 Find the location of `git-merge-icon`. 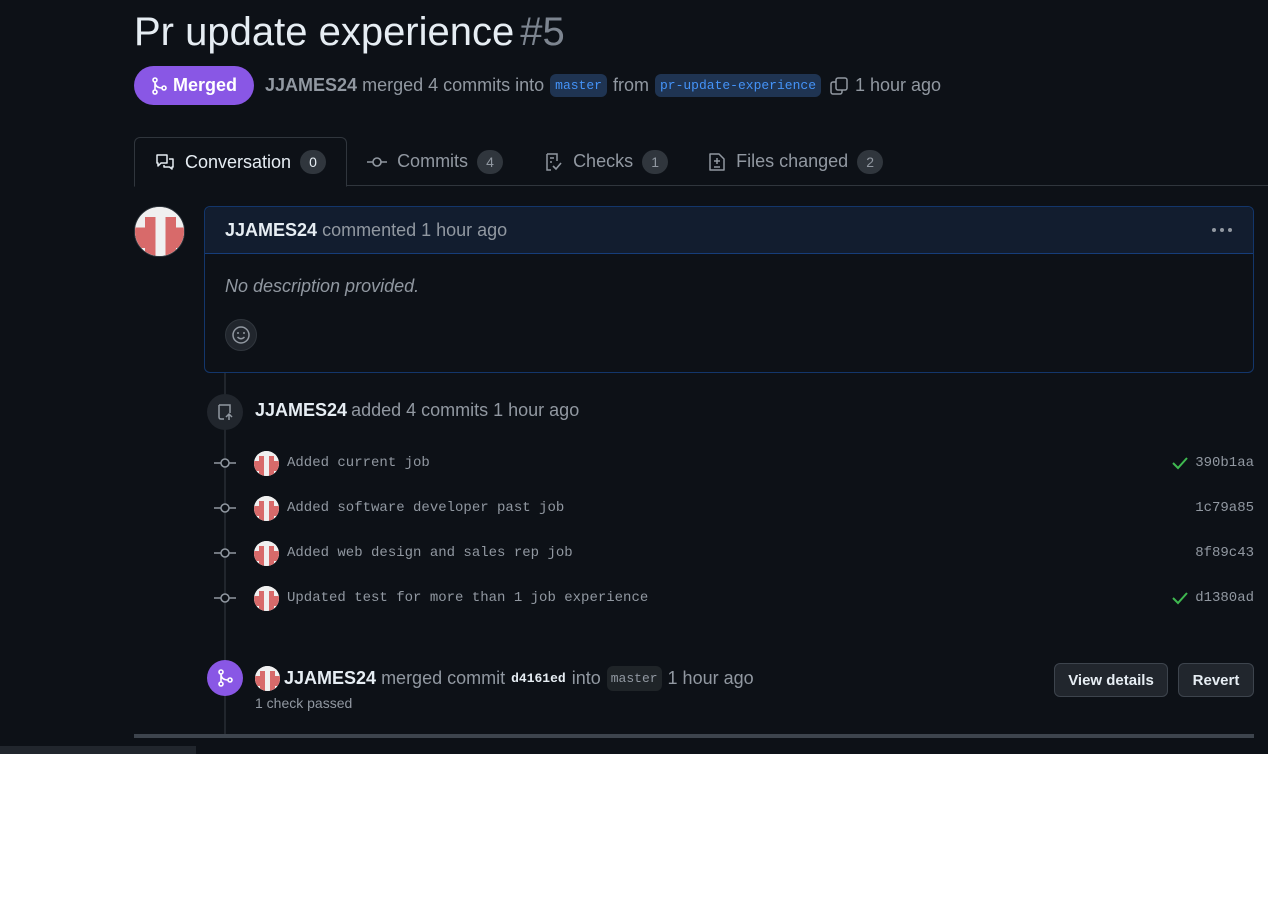

git-merge-icon is located at coordinates (159, 85).